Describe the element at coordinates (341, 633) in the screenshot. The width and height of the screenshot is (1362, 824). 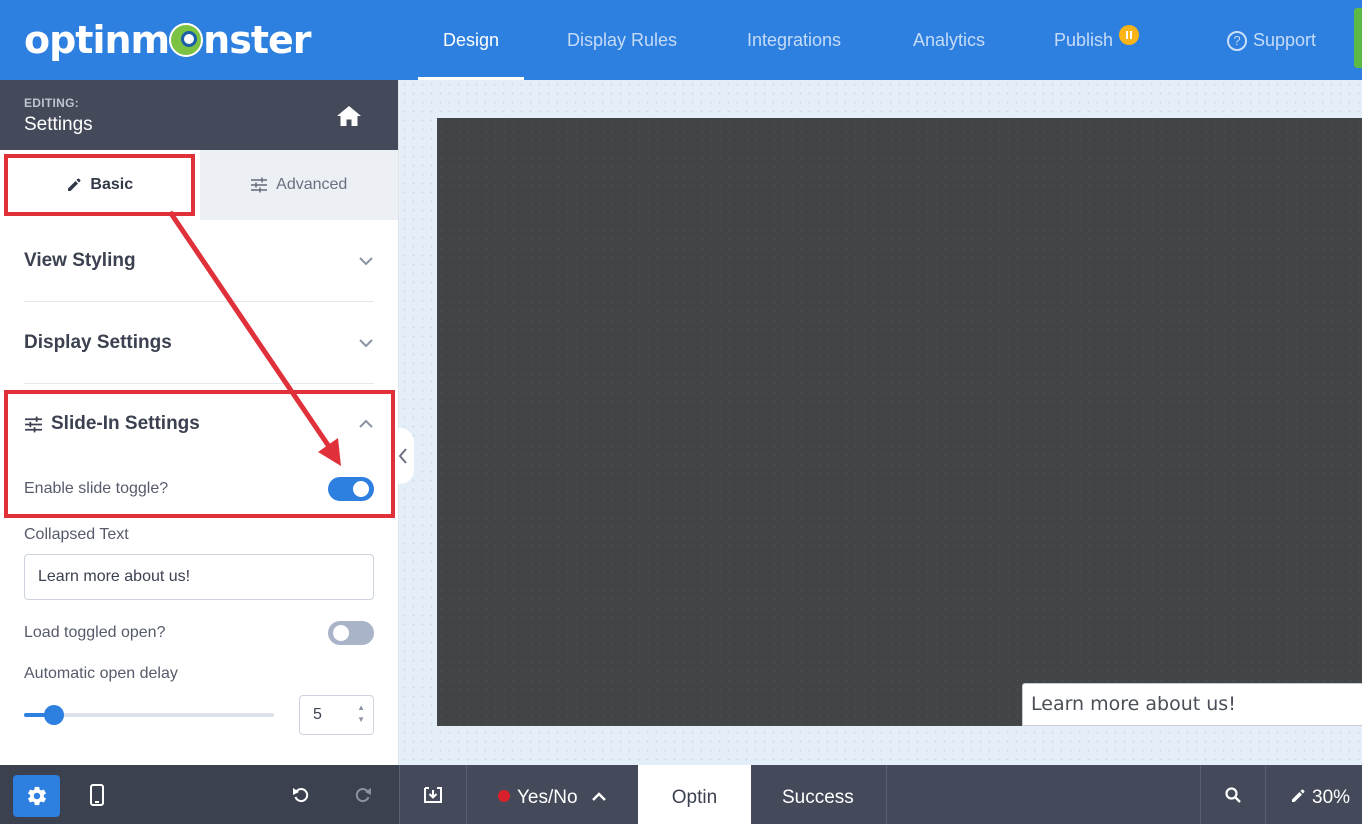
I see `toggle-knob` at that location.